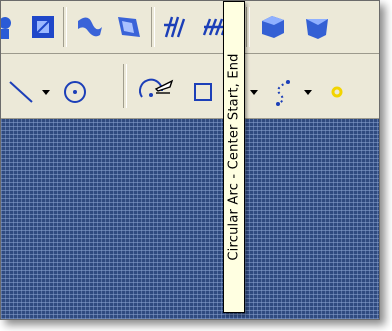 Image resolution: width=392 pixels, height=331 pixels. I want to click on rectangle-dropdown-icon, so click(254, 92).